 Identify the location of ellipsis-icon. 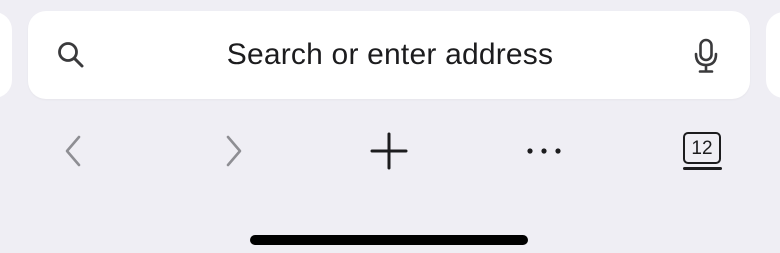
(544, 151).